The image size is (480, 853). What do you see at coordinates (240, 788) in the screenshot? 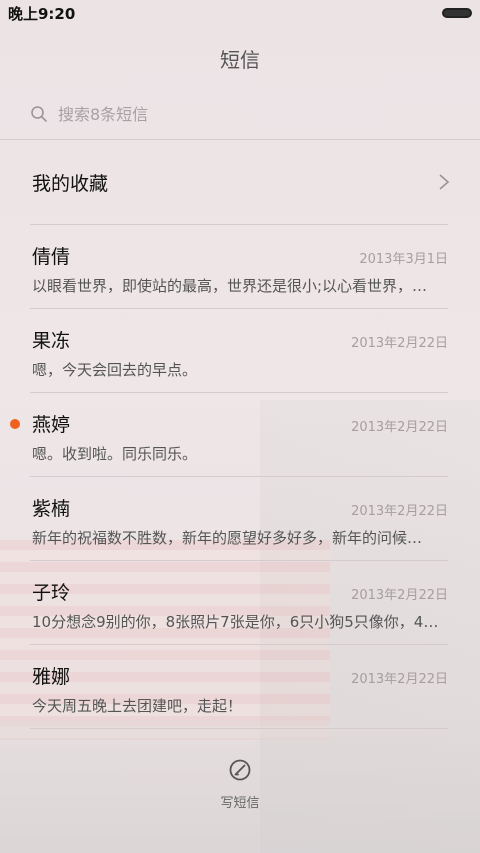
I see `compose-button: 写短信` at bounding box center [240, 788].